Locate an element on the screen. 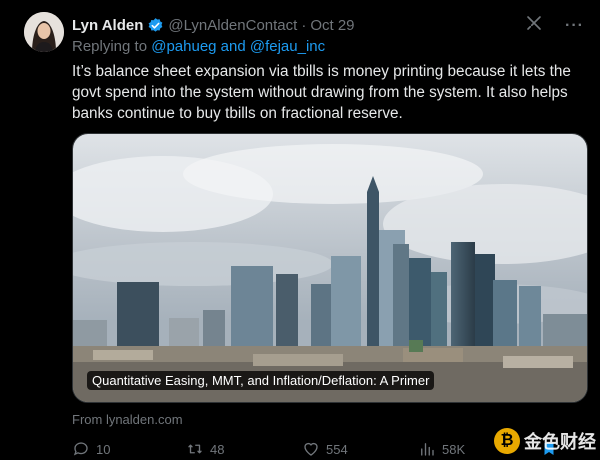  replying-prefix: Replying to is located at coordinates (110, 46).